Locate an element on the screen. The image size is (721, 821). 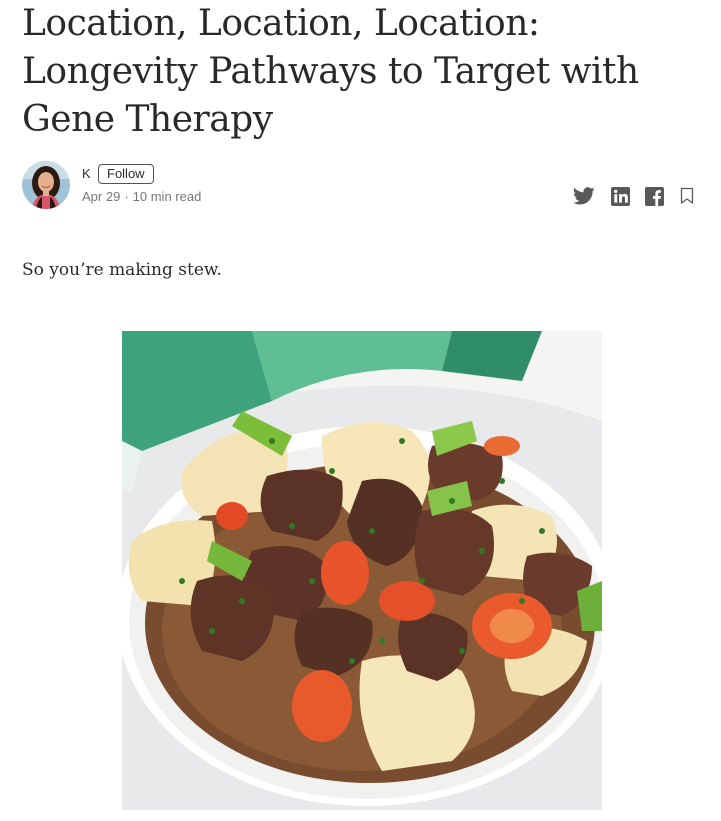
follow-button: Follow is located at coordinates (126, 174).